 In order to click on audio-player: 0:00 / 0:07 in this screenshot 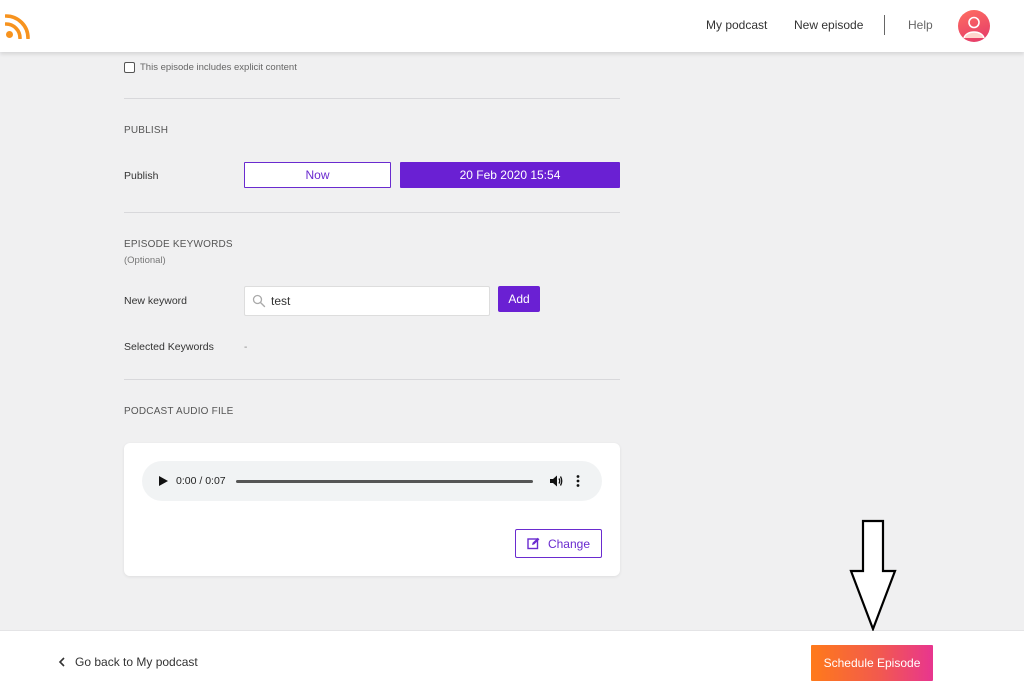, I will do `click(372, 481)`.